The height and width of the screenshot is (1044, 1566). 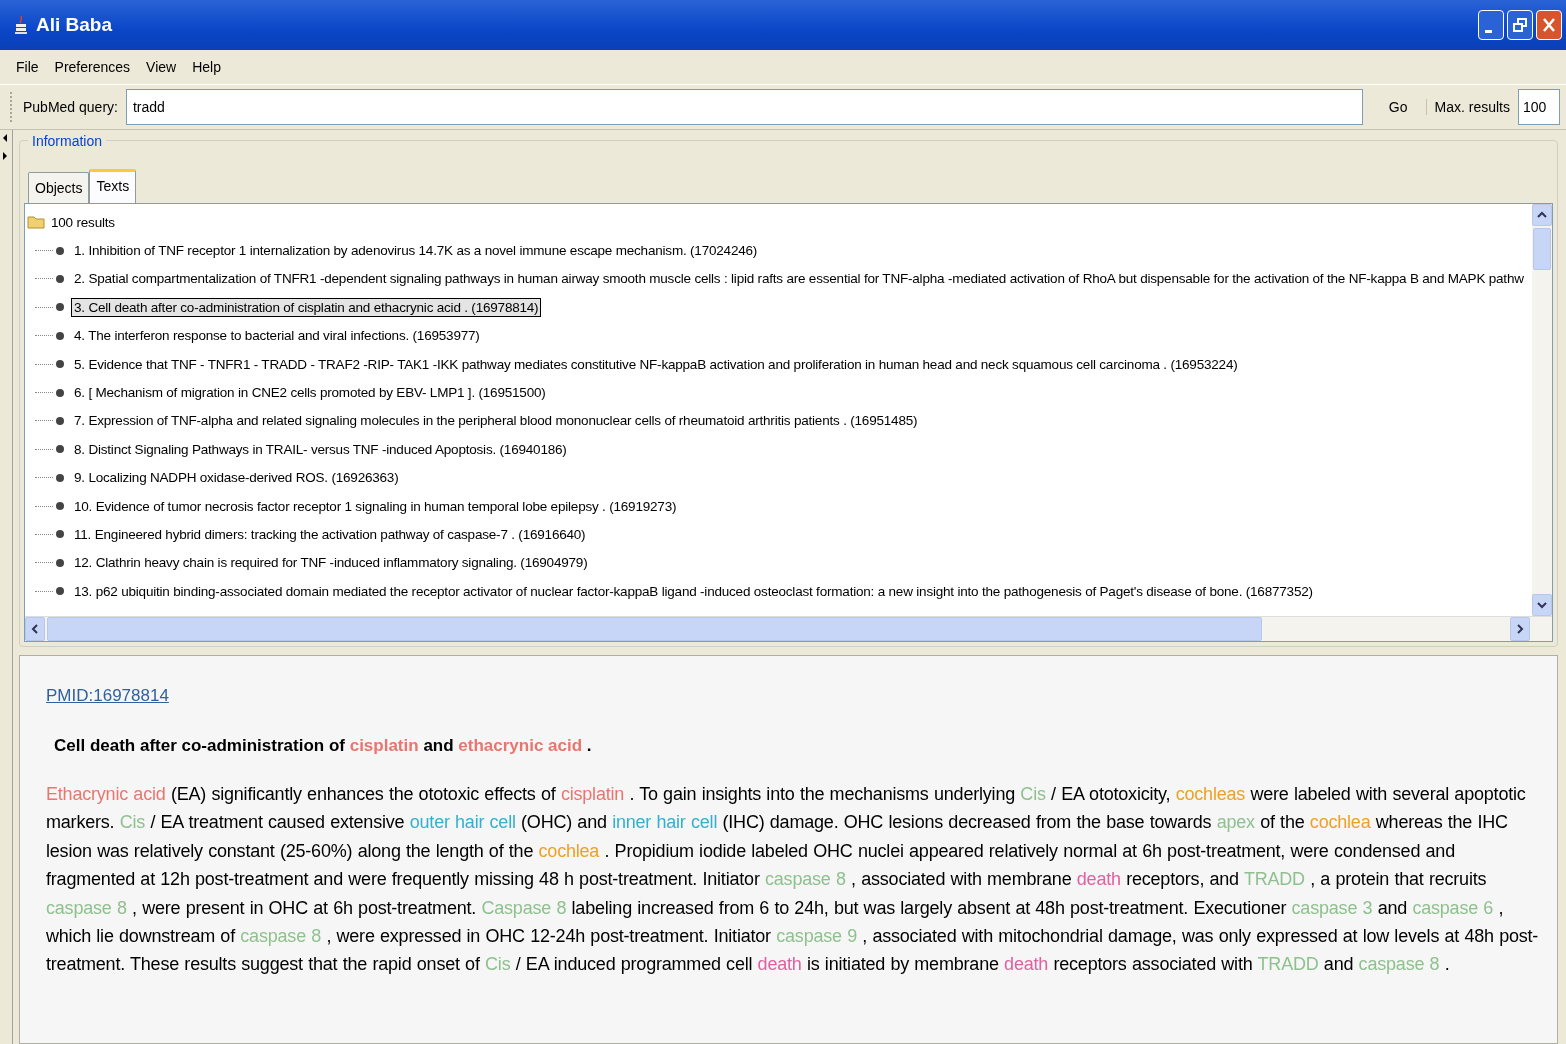 I want to click on minimize-icon, so click(x=1488, y=31).